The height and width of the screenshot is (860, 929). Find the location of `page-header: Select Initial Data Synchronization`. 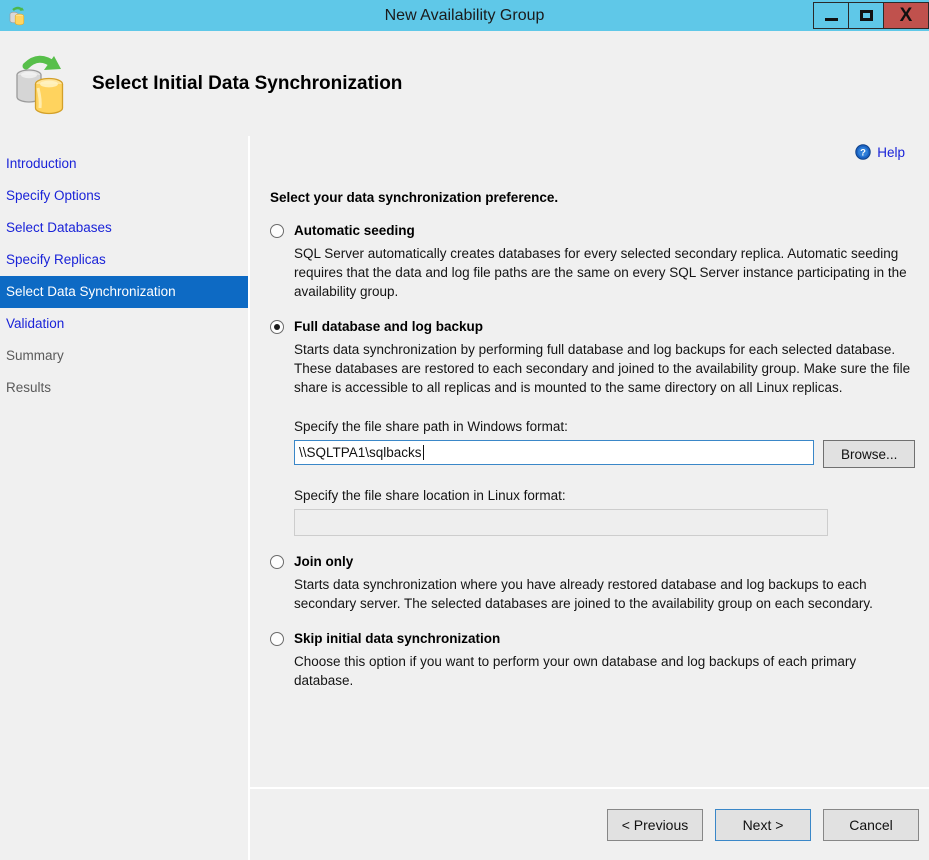

page-header: Select Initial Data Synchronization is located at coordinates (464, 83).